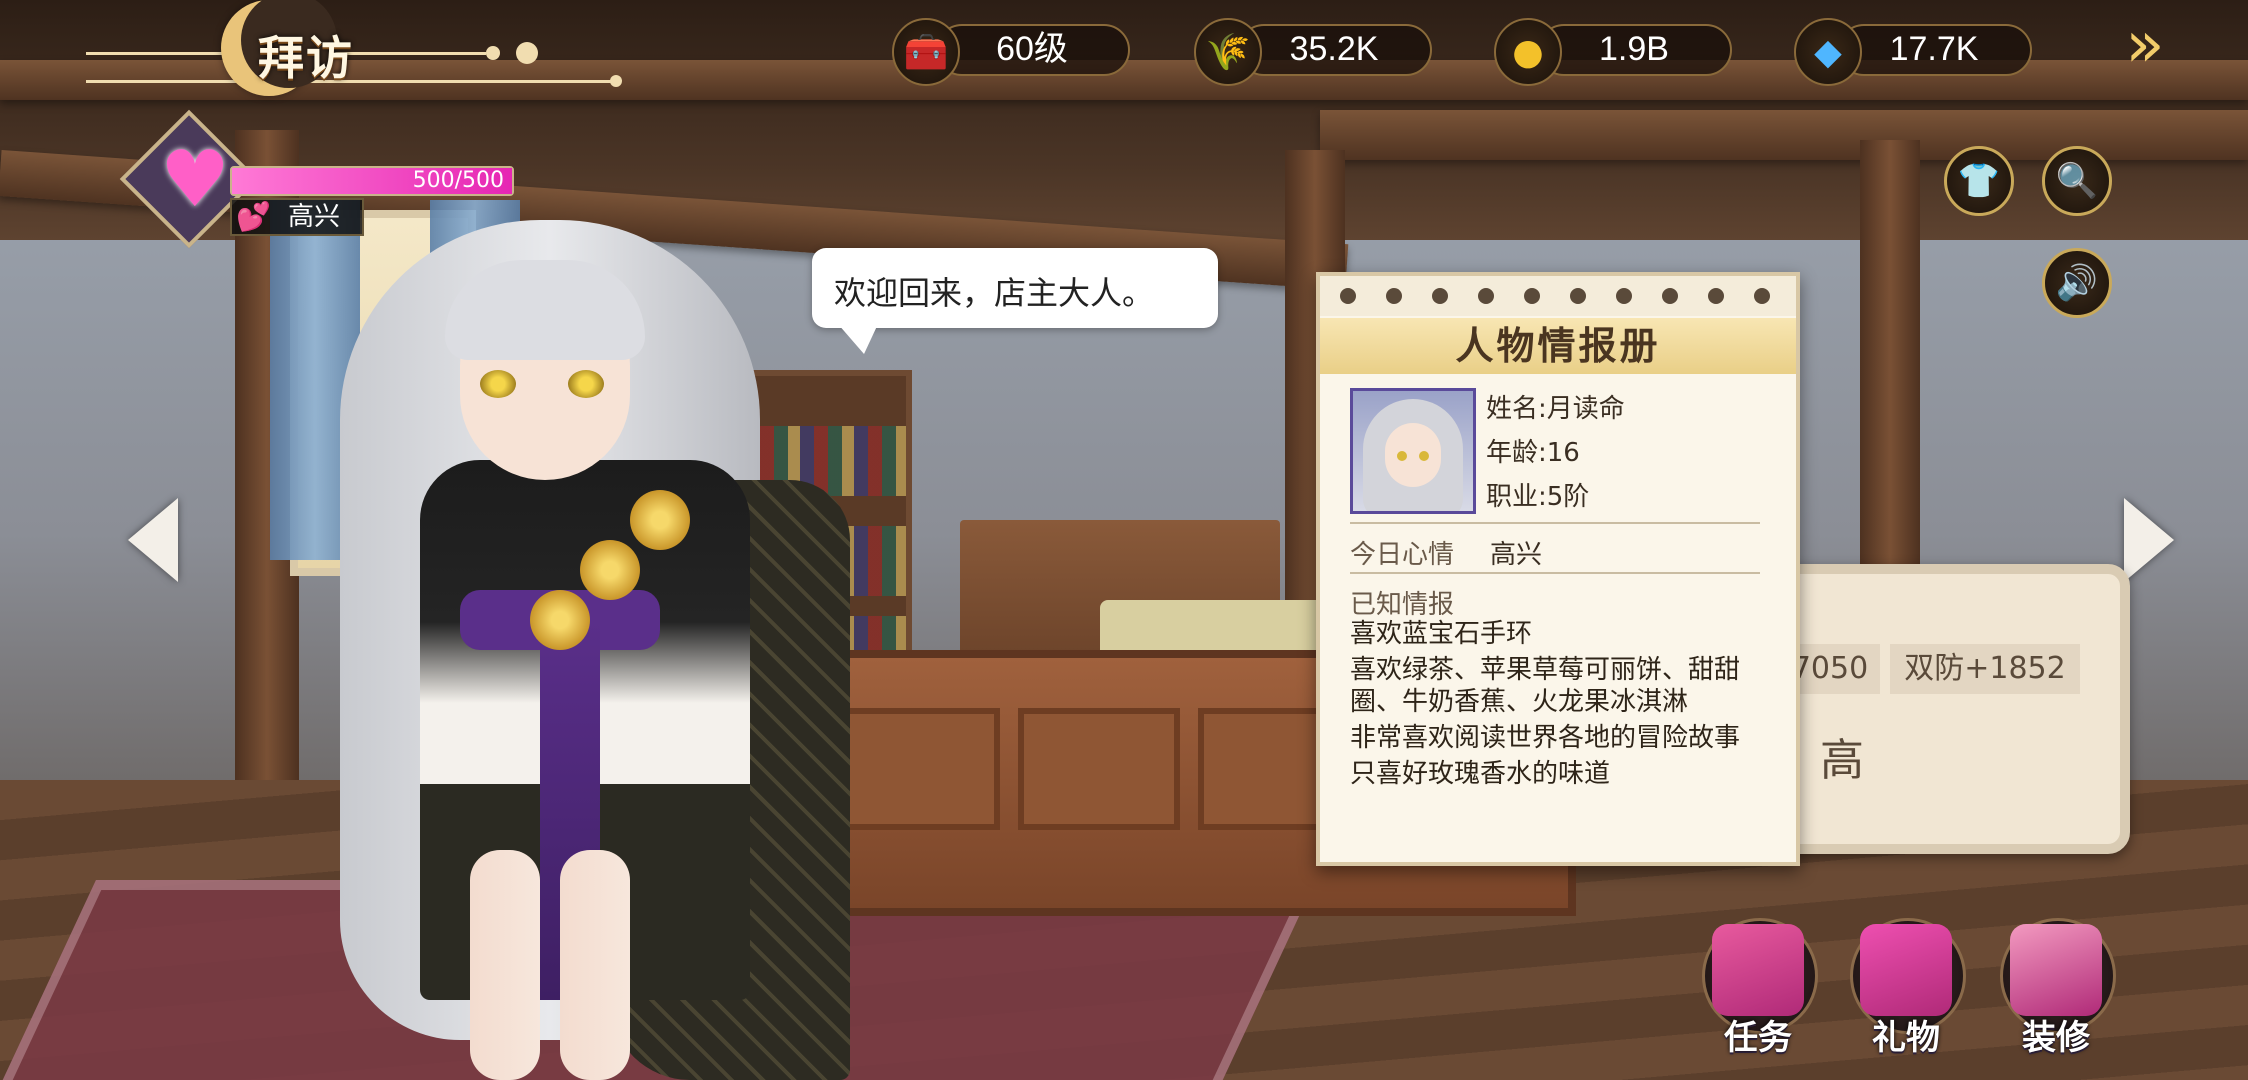 The image size is (2248, 1080). Describe the element at coordinates (1758, 1038) in the screenshot. I see `task-label: 任务` at that location.